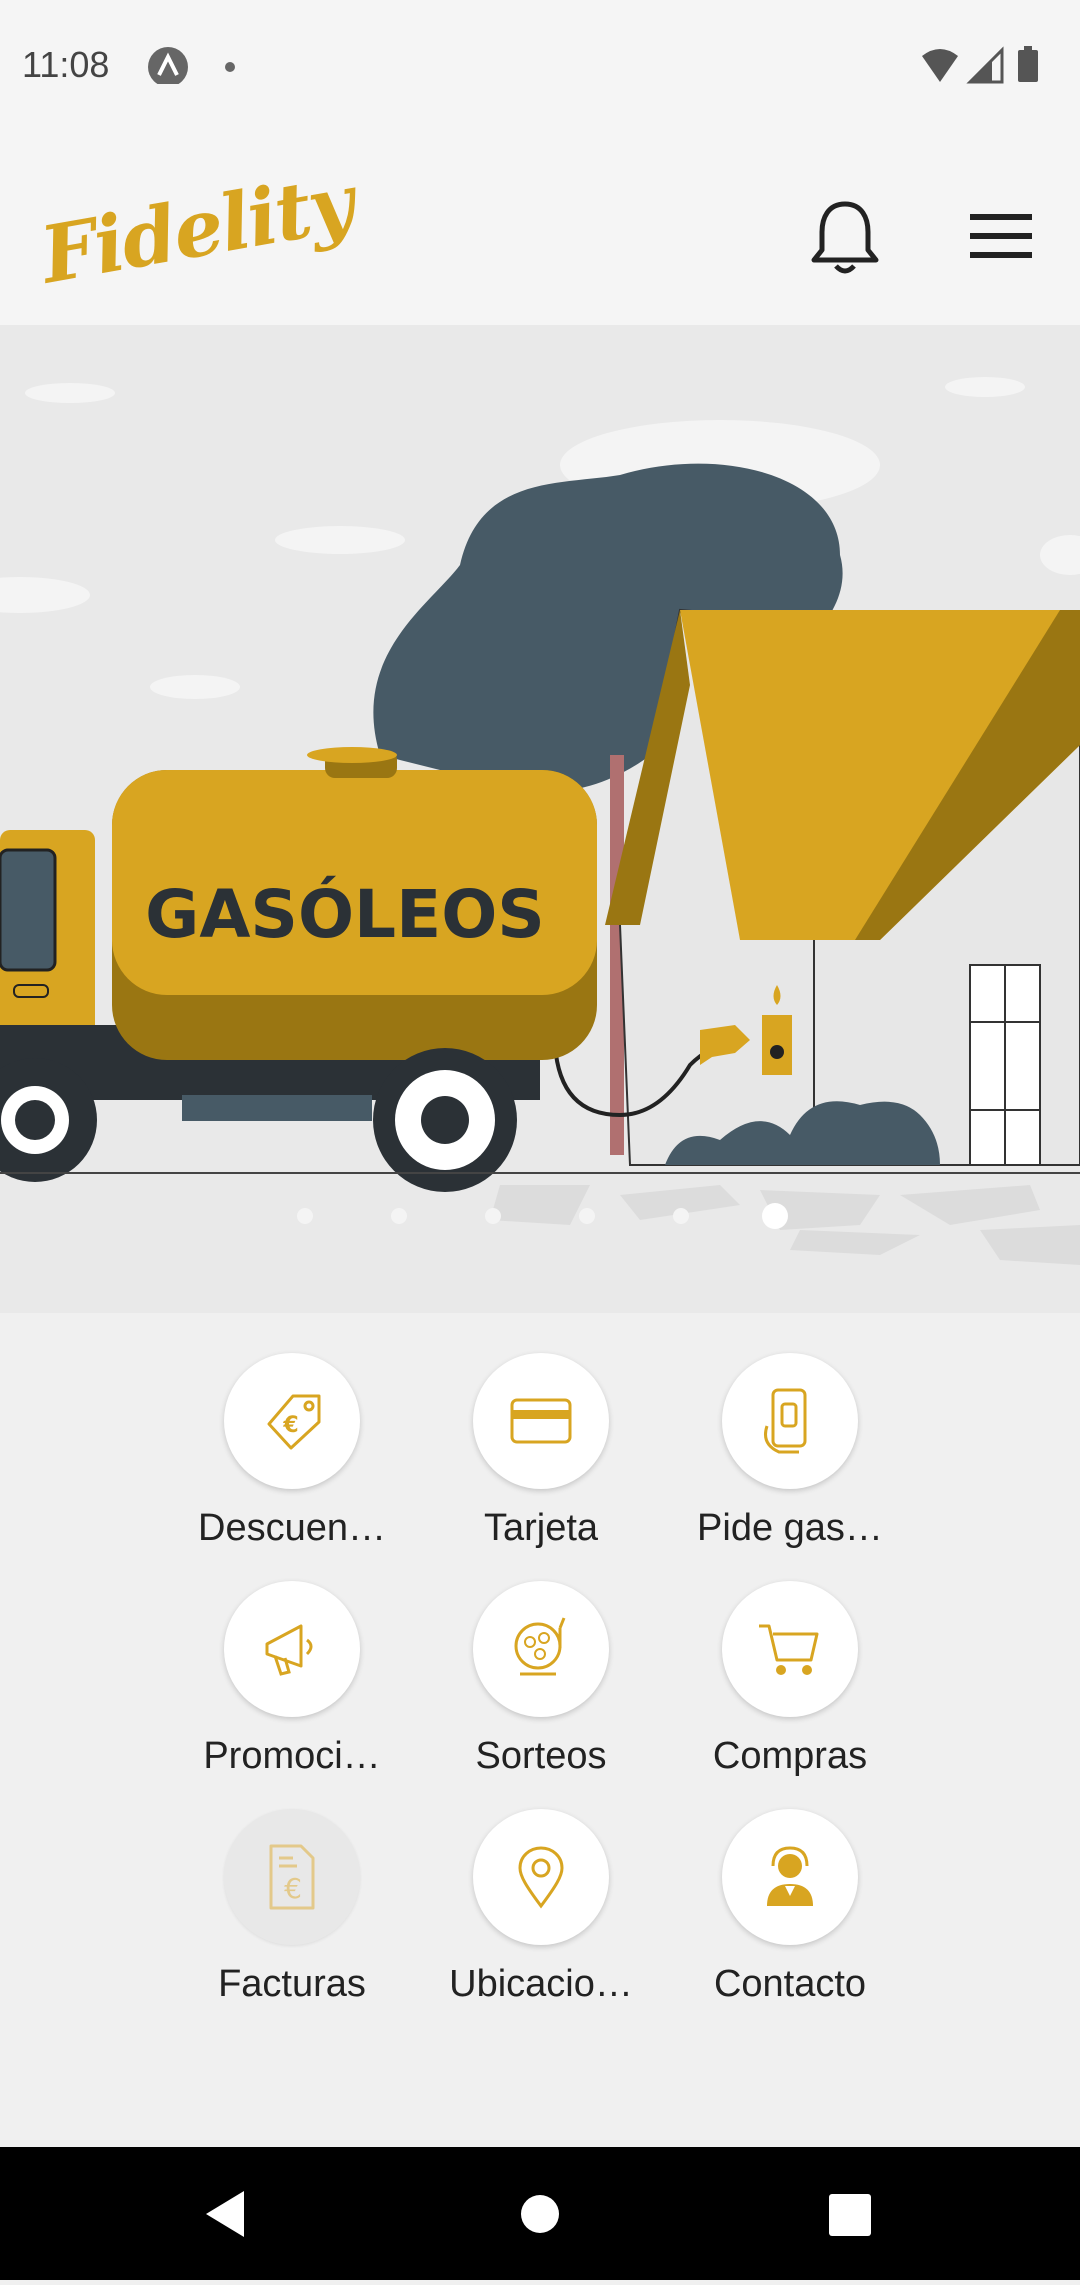 The image size is (1080, 2285). I want to click on menu-item-contacto: Contacto, so click(790, 1907).